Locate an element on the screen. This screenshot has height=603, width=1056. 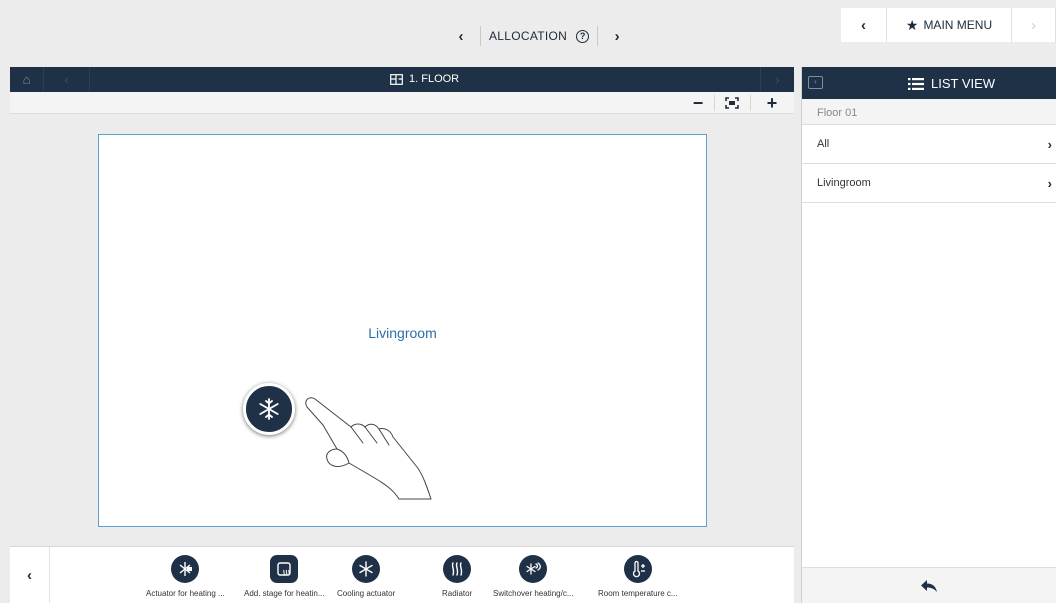
prev-floor-button: ‹ is located at coordinates (67, 79).